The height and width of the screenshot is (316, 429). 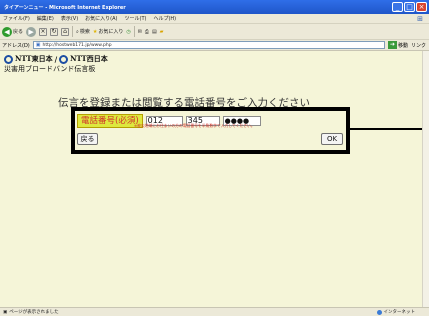 I want to click on folder-button: ▰, so click(x=162, y=32).